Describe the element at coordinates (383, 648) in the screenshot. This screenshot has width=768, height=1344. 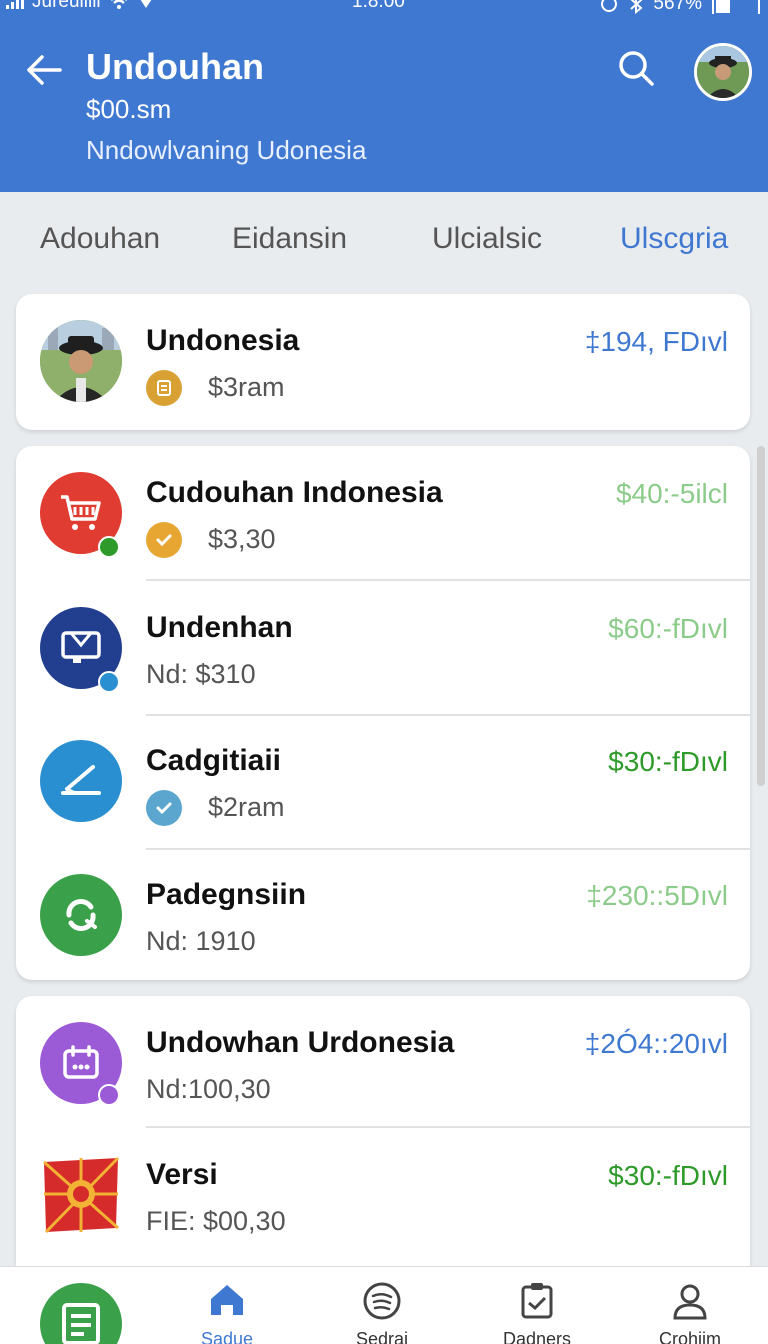
I see `list-item: Undenhan Nd: $310 $60:-fDıvl` at that location.